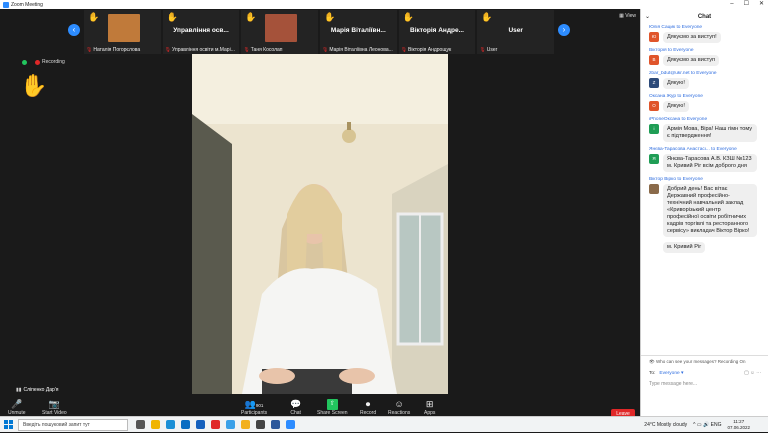  What do you see at coordinates (564, 30) in the screenshot?
I see `gallery-next-button: ›` at bounding box center [564, 30].